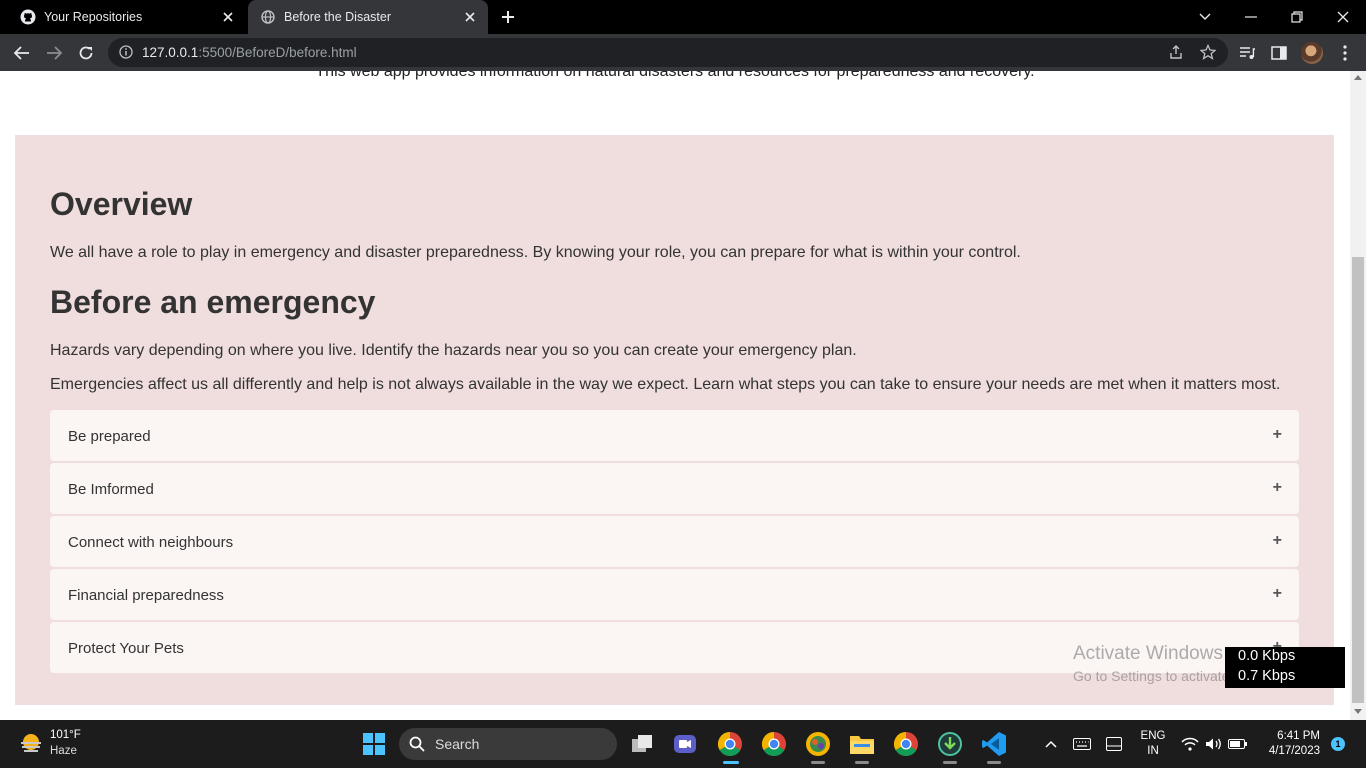 This screenshot has height=768, width=1366. What do you see at coordinates (731, 762) in the screenshot?
I see `active-app-indicator` at bounding box center [731, 762].